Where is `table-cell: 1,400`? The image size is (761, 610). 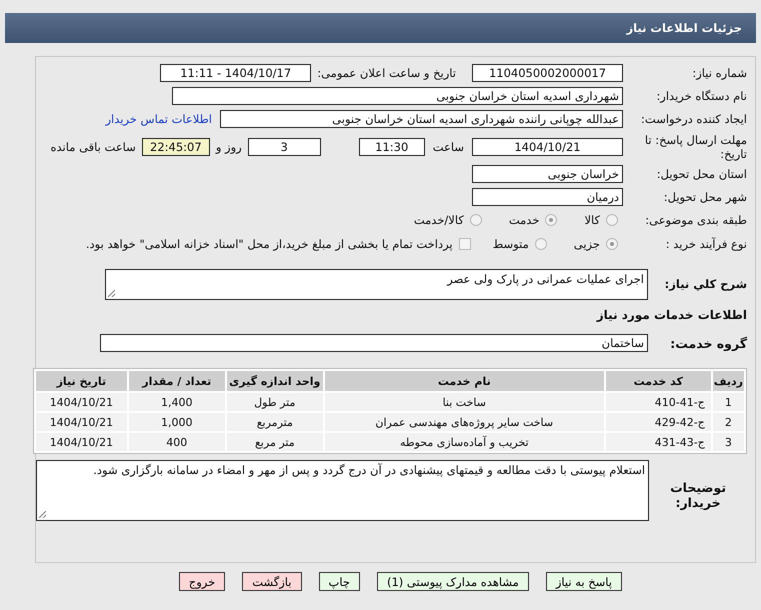
table-cell: 1,400 is located at coordinates (176, 402).